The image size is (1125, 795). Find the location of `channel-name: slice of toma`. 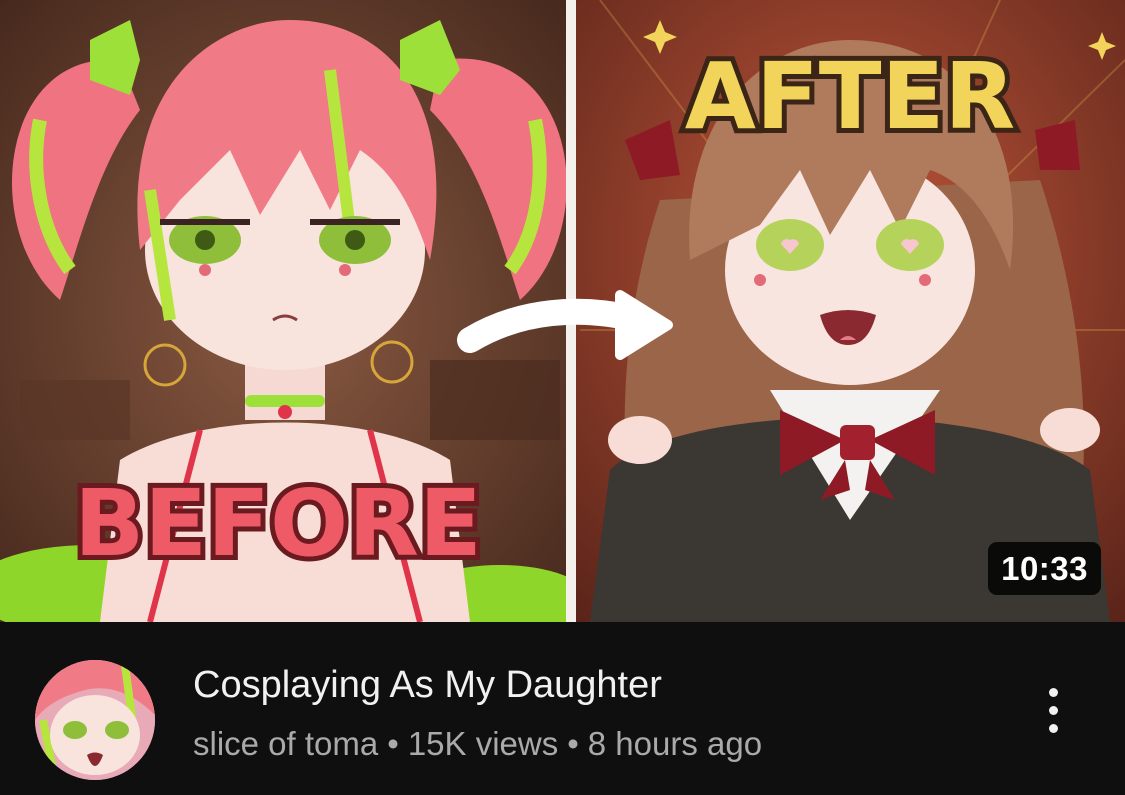

channel-name: slice of toma is located at coordinates (285, 743).